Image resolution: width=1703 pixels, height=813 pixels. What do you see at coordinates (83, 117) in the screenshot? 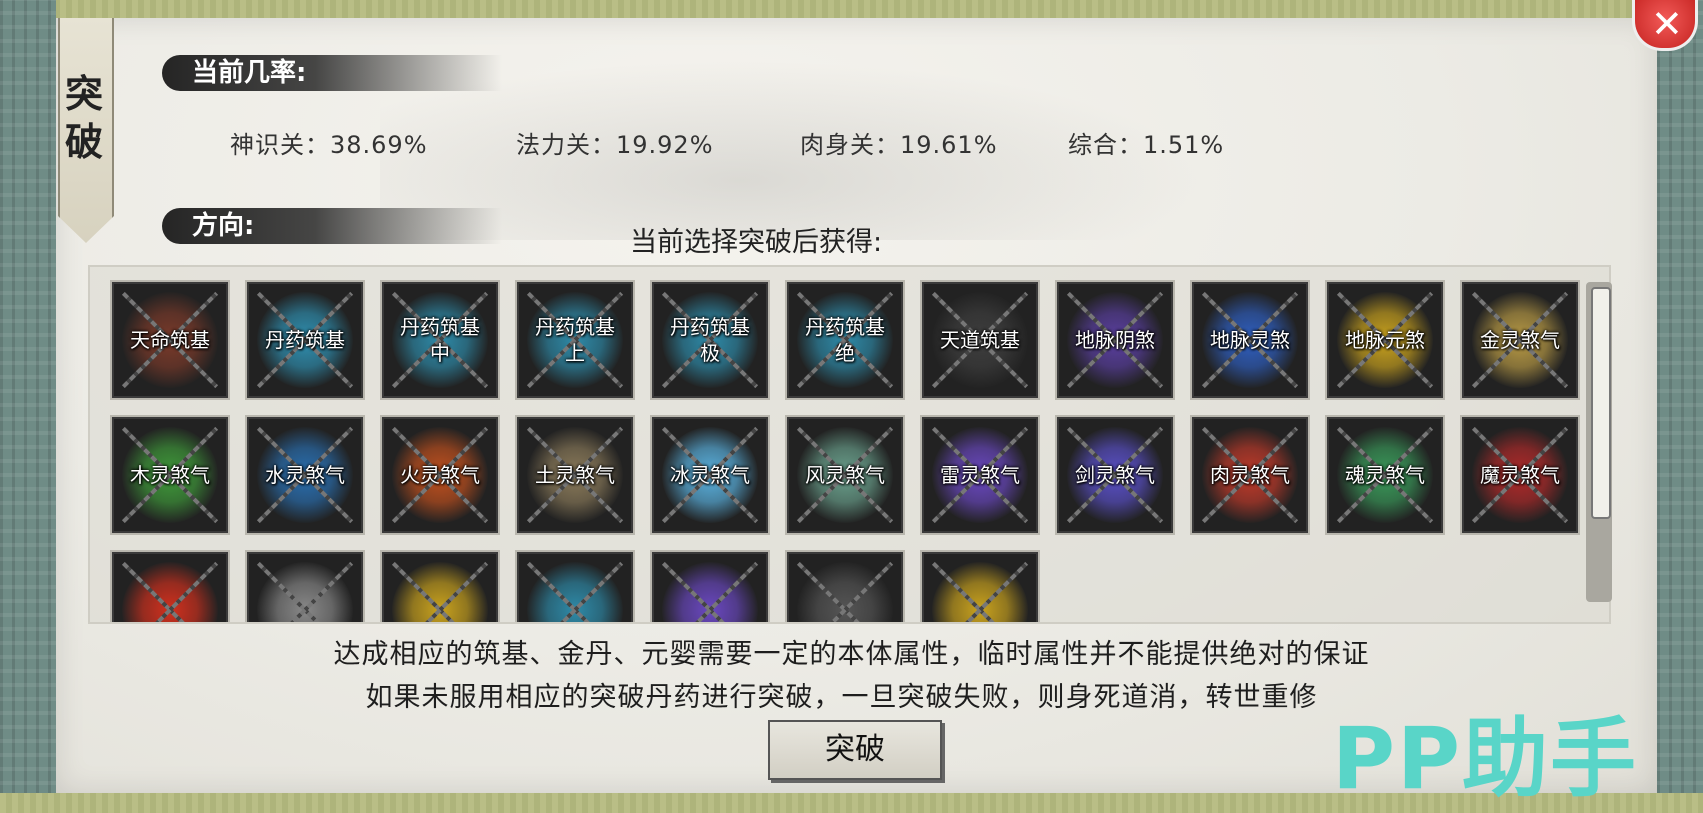
I see `tab-label: 突 破` at bounding box center [83, 117].